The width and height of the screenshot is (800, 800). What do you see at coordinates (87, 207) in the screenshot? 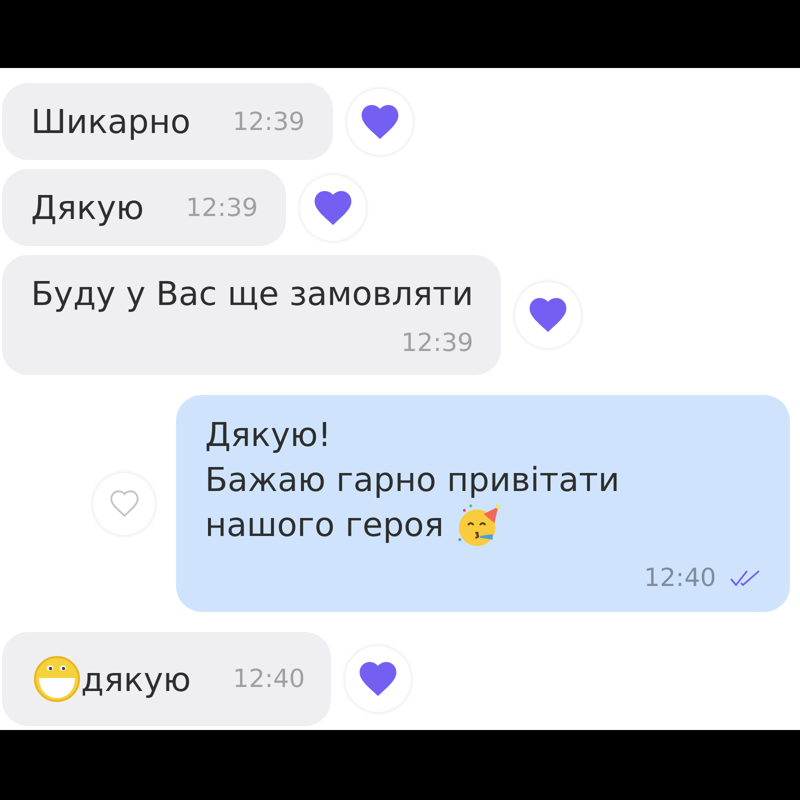
I see `message-text: Дякую` at bounding box center [87, 207].